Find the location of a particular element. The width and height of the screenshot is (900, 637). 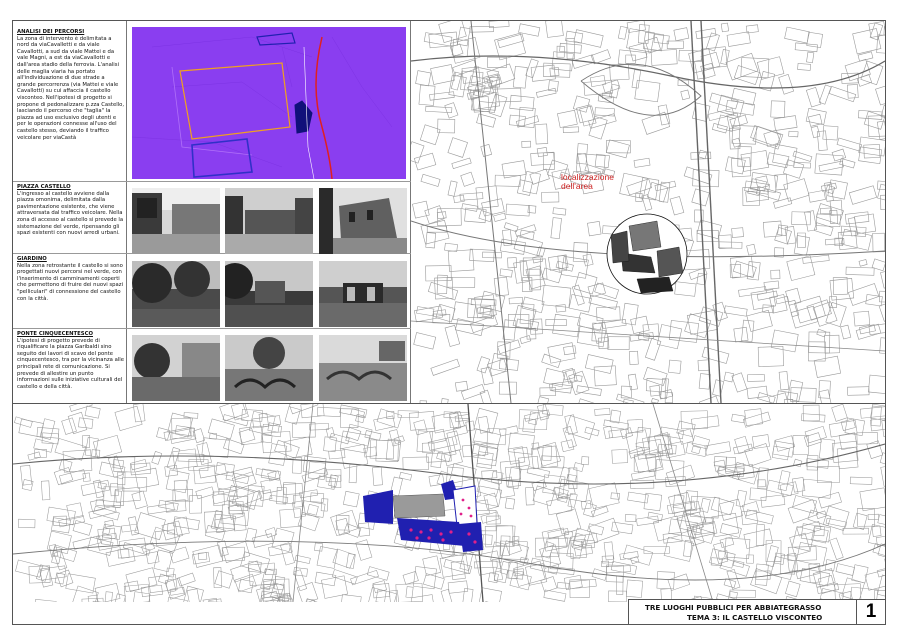

sheet-number-box: 1 is located at coordinates (870, 612).